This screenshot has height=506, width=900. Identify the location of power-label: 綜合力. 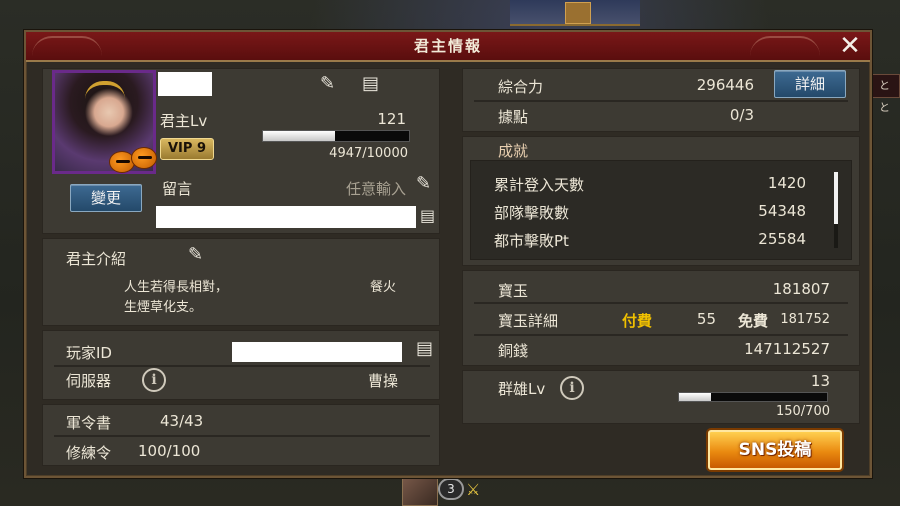
(521, 87).